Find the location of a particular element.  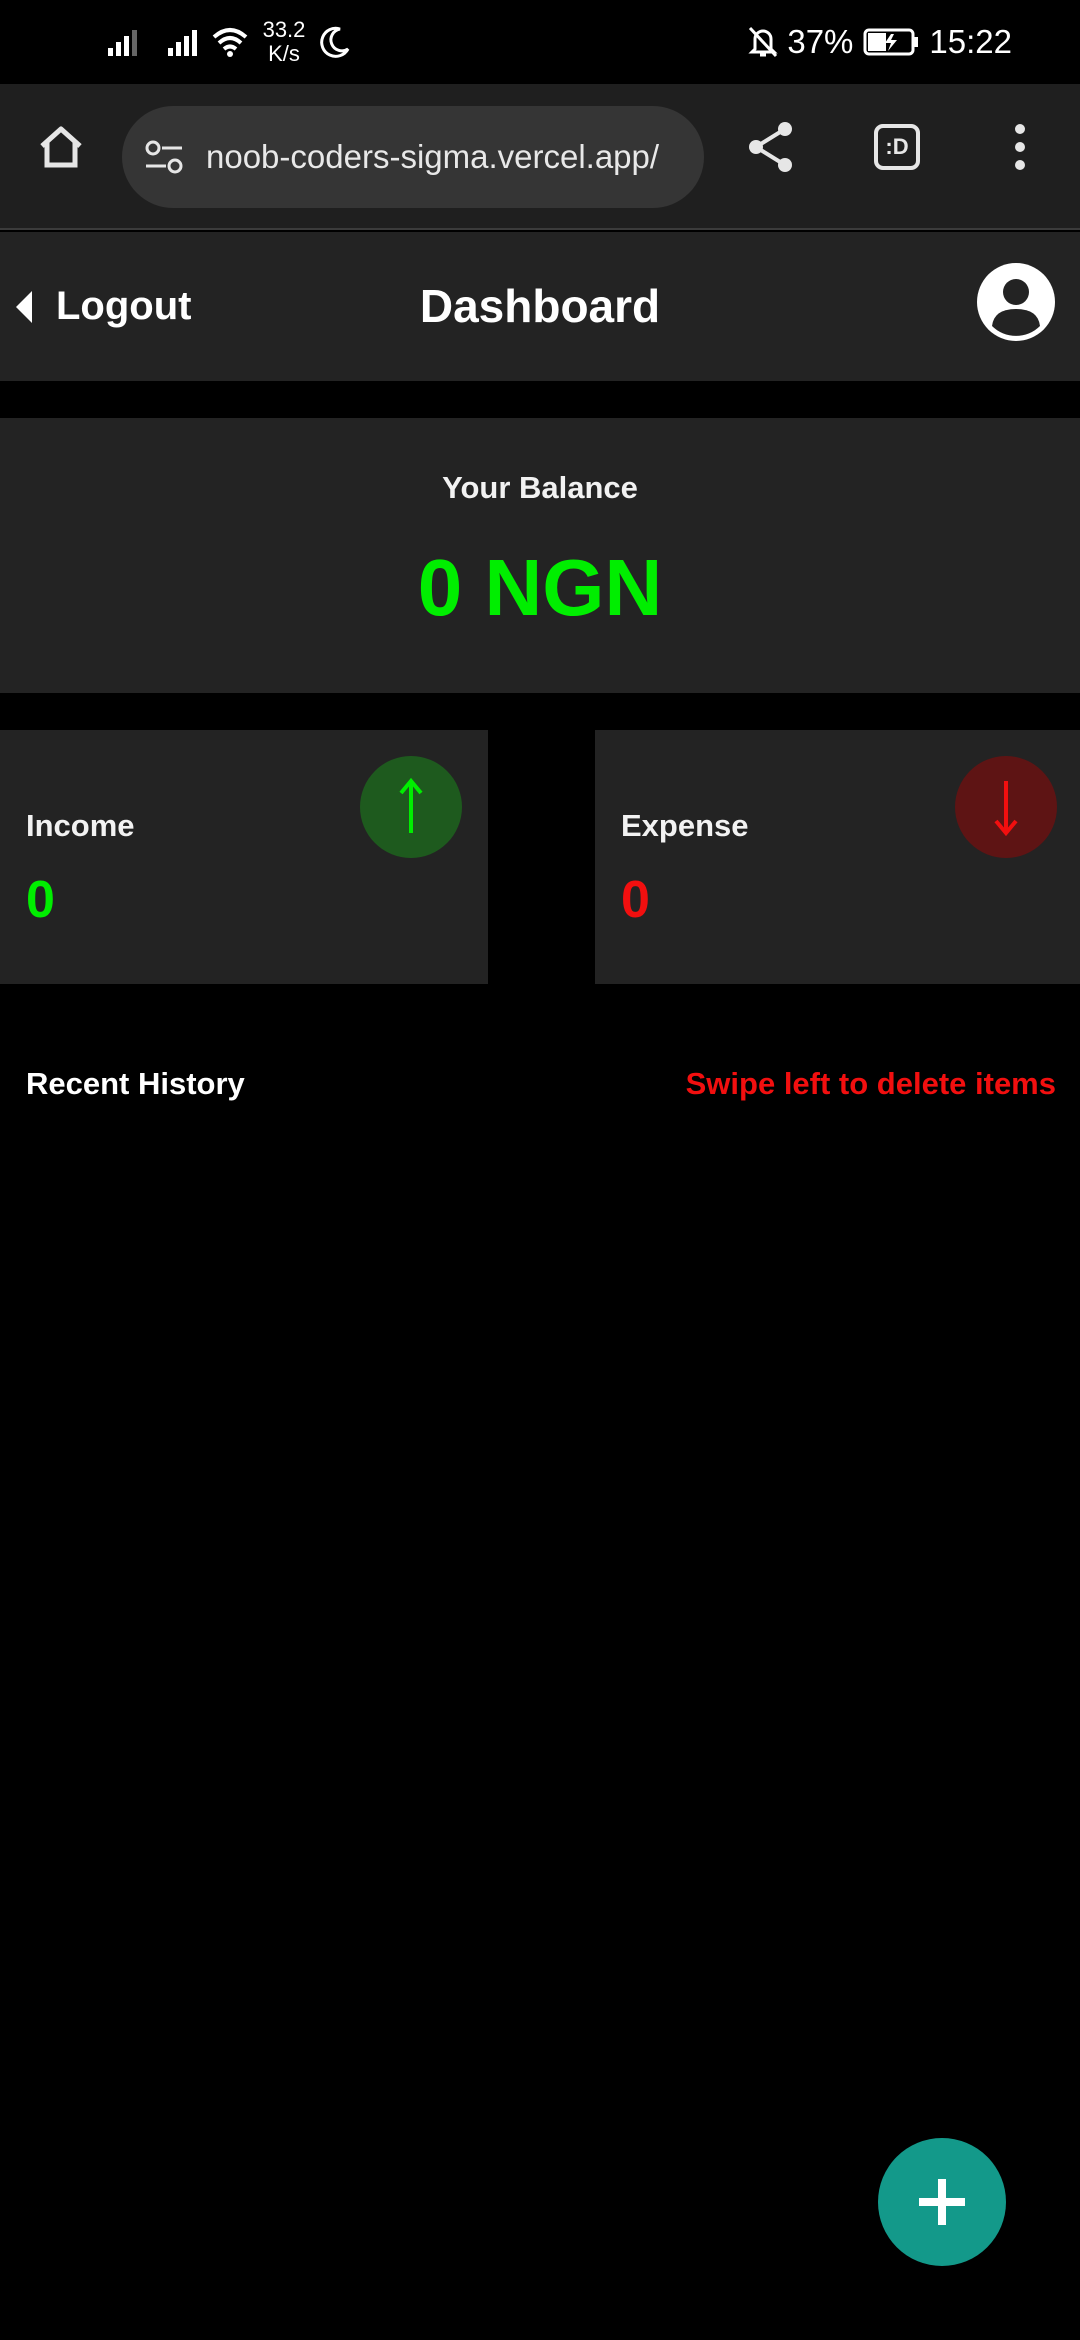

url-text: noob-coders-sigma.vercel.app/ is located at coordinates (446, 157).